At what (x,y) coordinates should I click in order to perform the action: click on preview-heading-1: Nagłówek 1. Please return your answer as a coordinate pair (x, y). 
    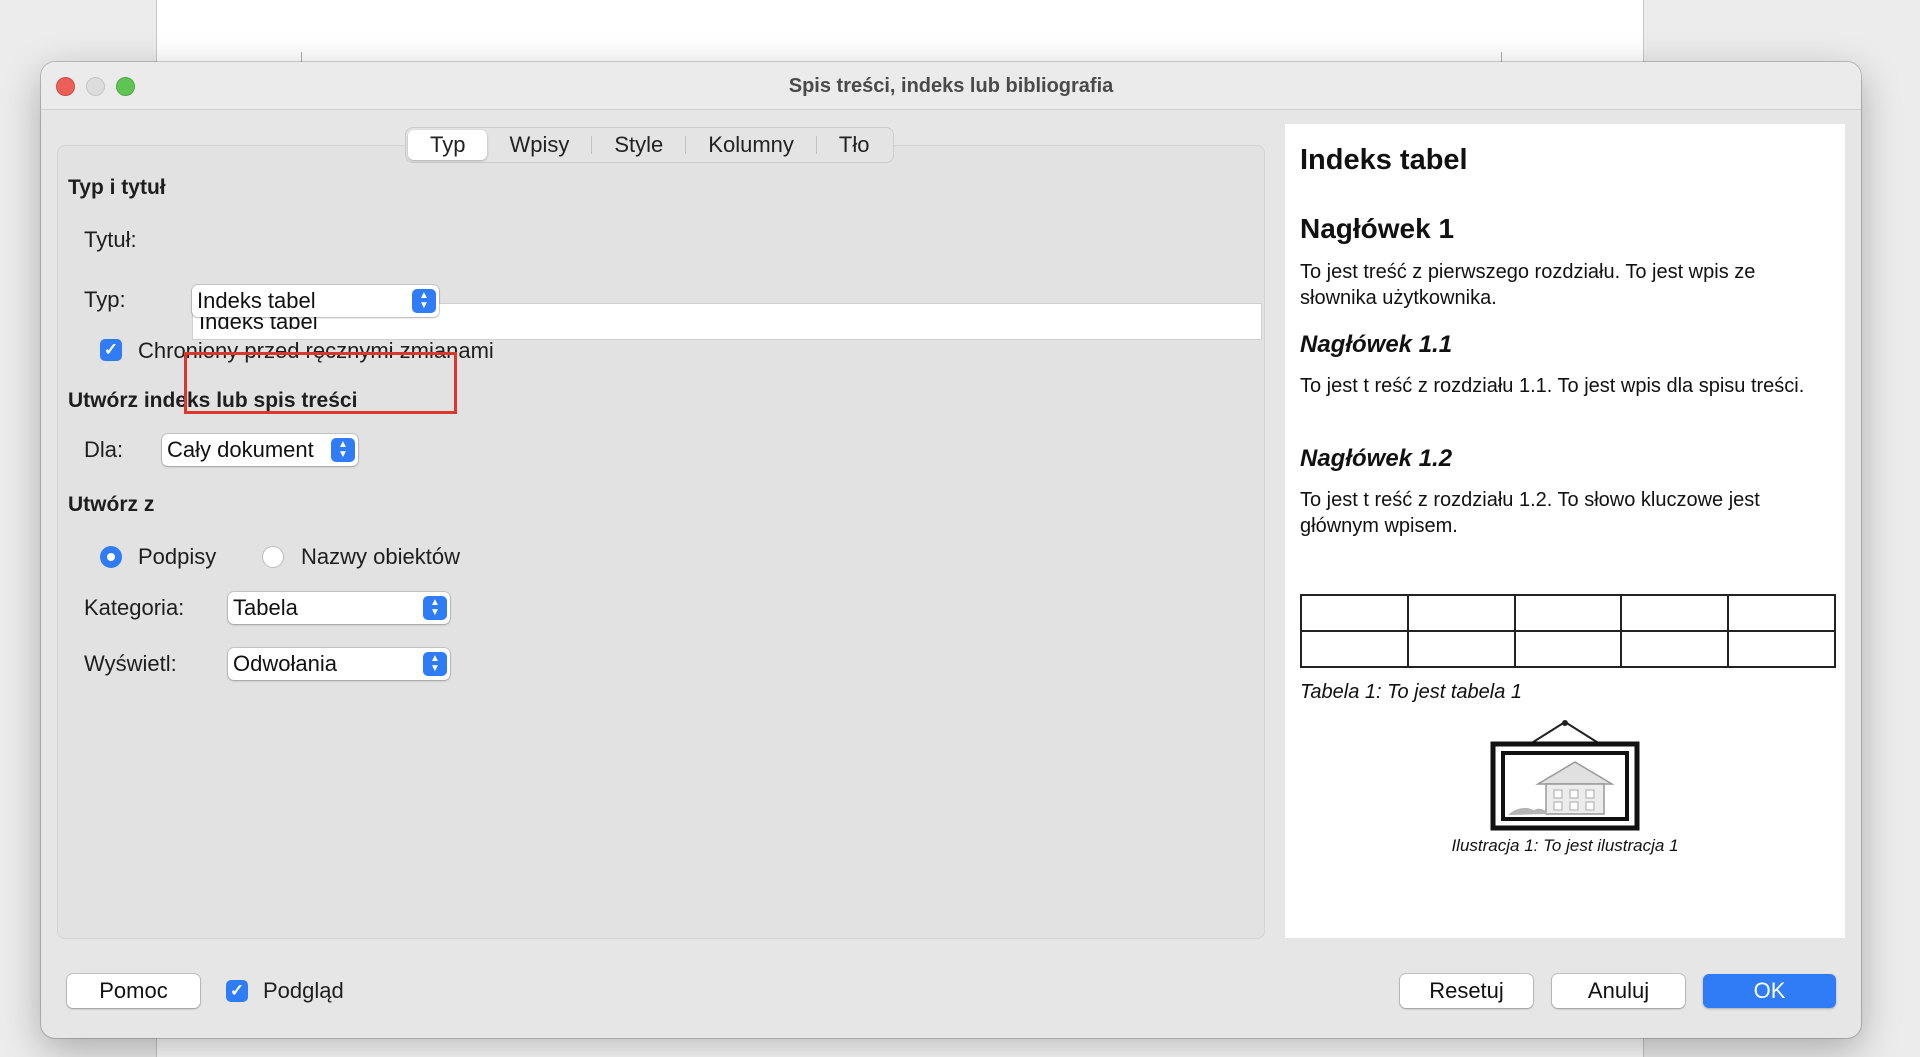
    Looking at the image, I should click on (1377, 228).